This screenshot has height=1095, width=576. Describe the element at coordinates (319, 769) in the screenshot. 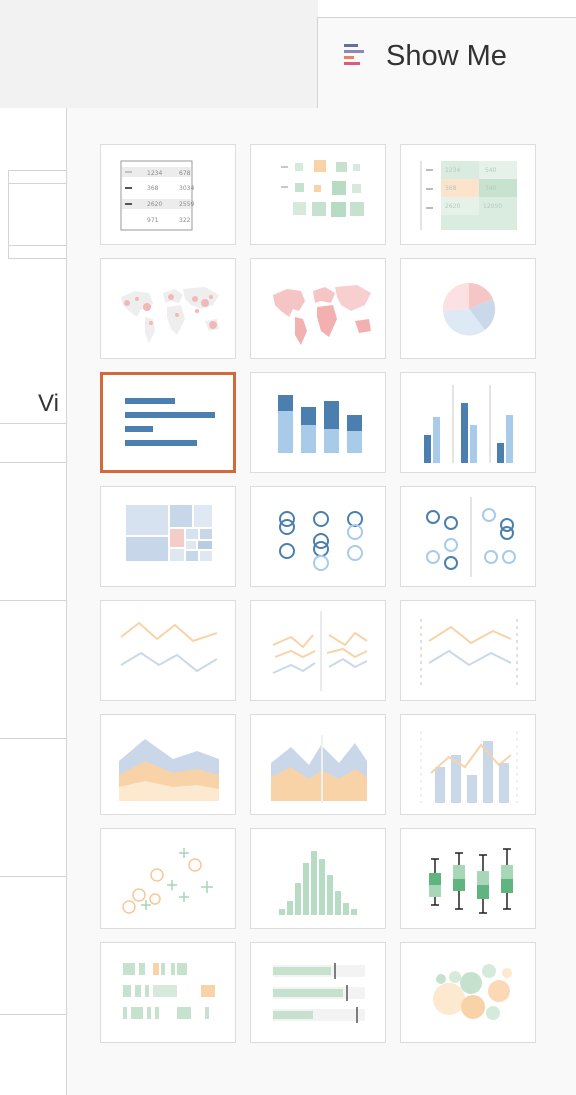

I see `discrete-area-icon` at that location.